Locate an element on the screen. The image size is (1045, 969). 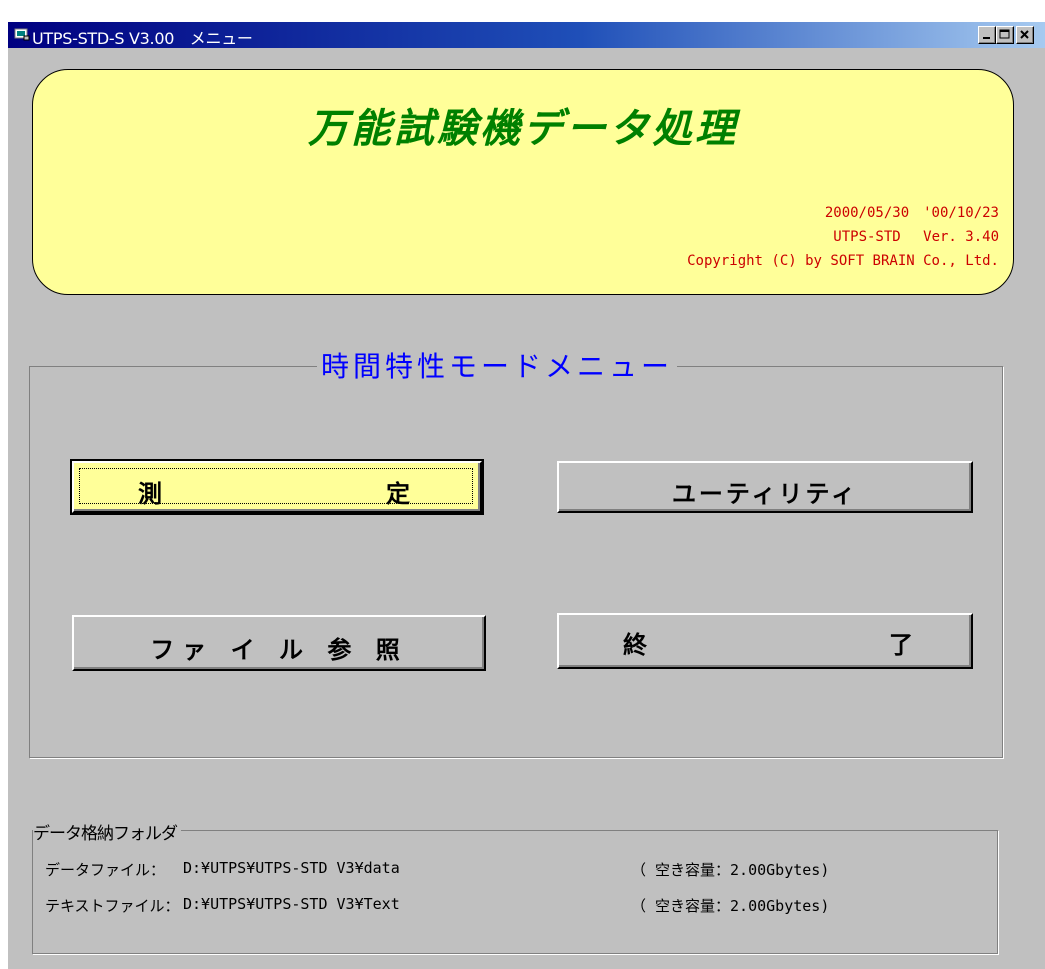
title-bar: UTPS-STD-S V3.00 メニュー is located at coordinates (526, 35).